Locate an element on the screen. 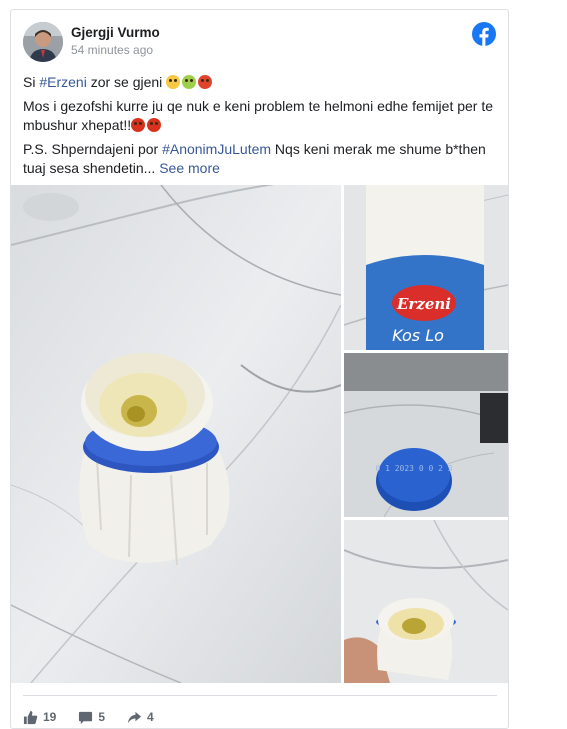 This screenshot has width=567, height=729. post-line-1: Si #Erzeni zor se gjeni is located at coordinates (263, 82).